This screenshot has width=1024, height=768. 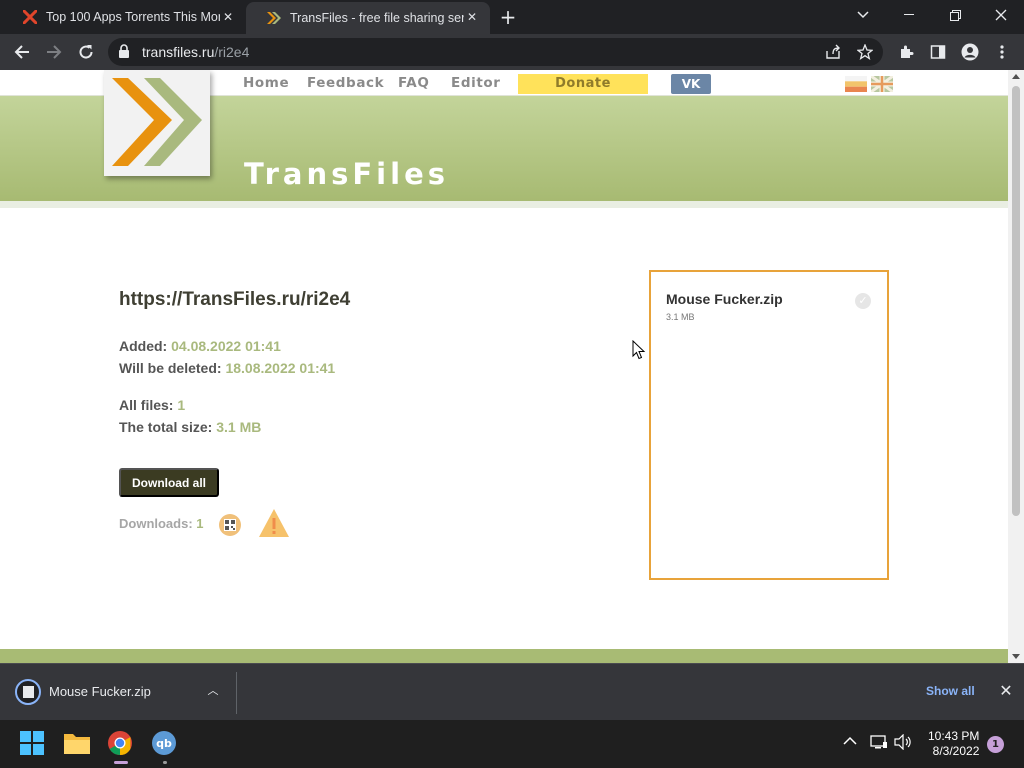 I want to click on clock-time: 10:43 PM, so click(x=954, y=736).